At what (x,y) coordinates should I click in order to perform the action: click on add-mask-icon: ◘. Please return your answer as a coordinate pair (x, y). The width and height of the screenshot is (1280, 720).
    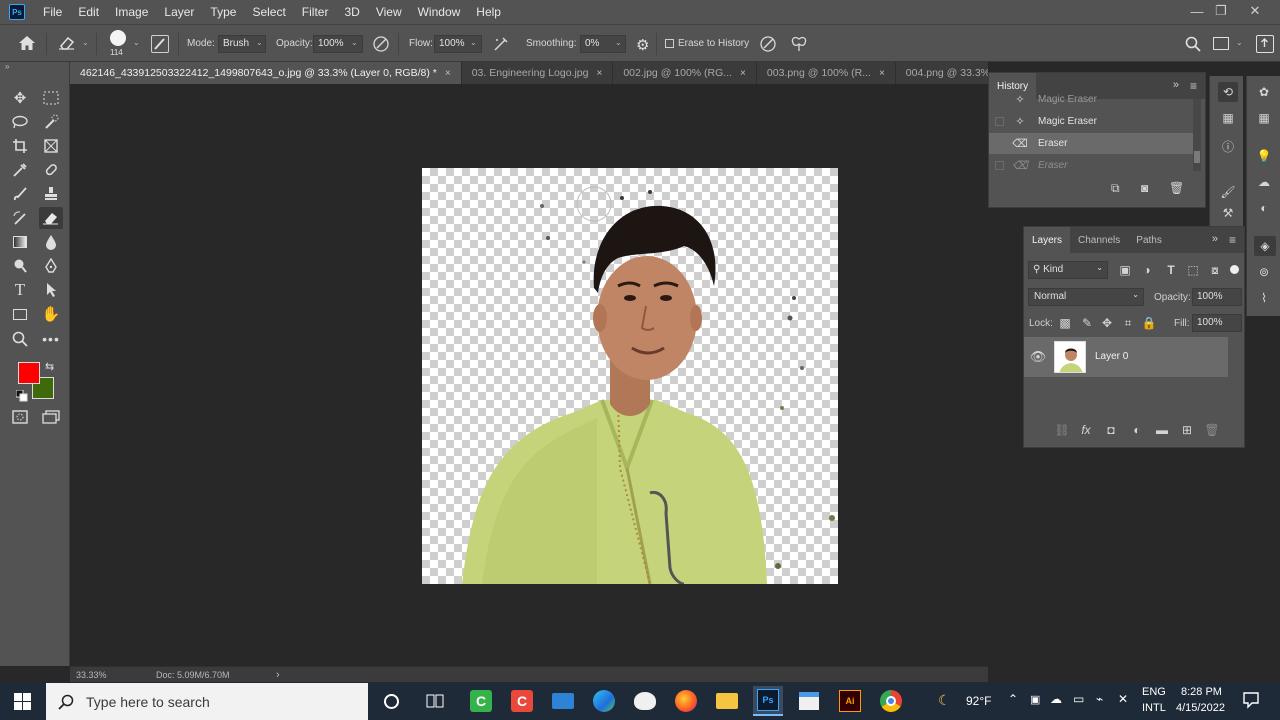
    Looking at the image, I should click on (1111, 430).